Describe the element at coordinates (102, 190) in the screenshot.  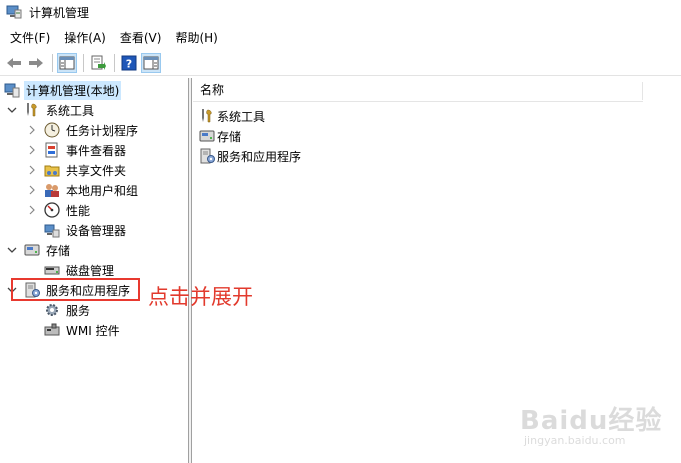
I see `tree-label: 本地用户和组` at that location.